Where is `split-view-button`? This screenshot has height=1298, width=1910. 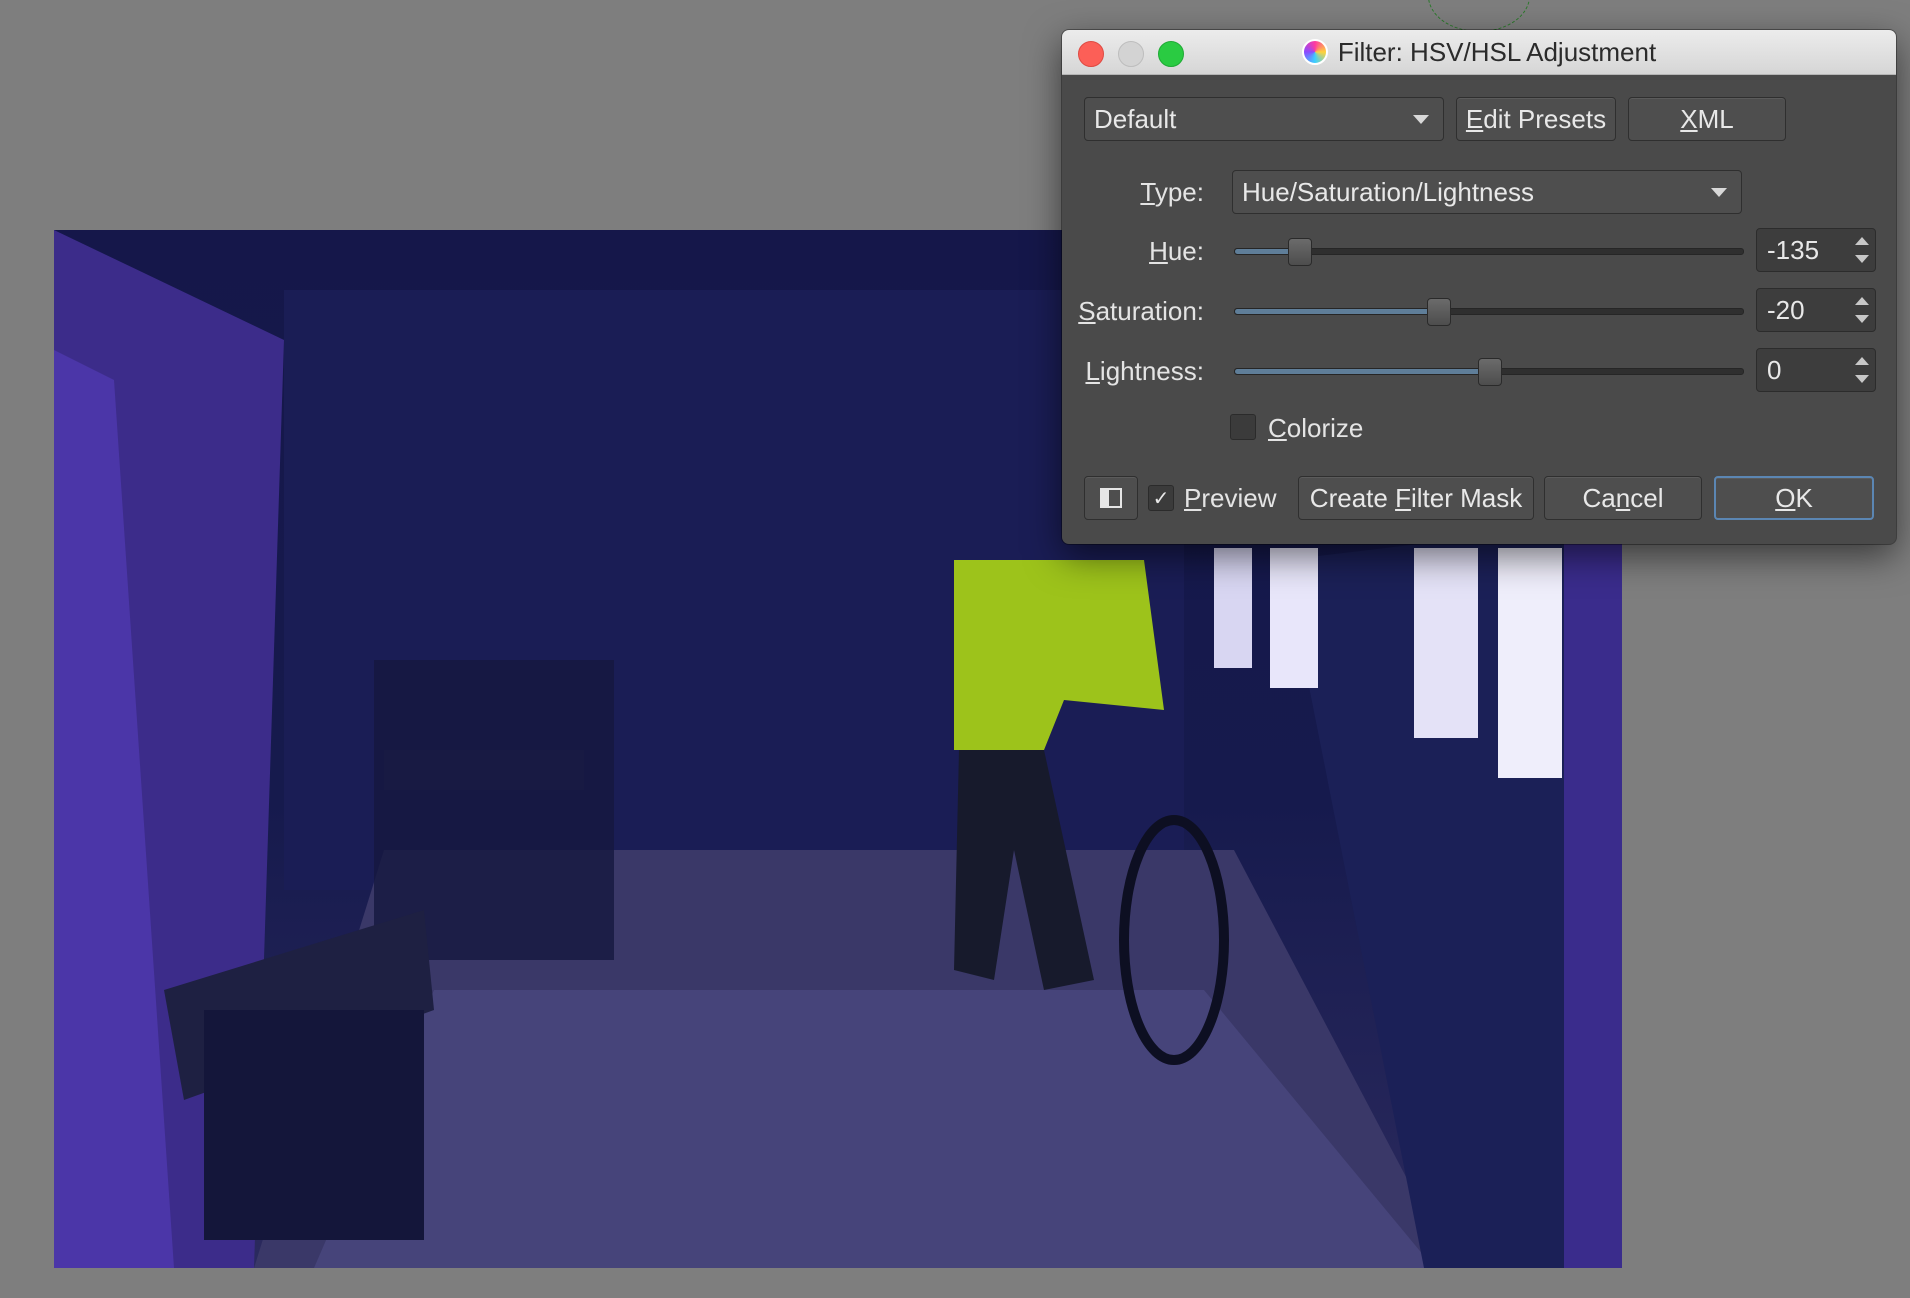 split-view-button is located at coordinates (1111, 498).